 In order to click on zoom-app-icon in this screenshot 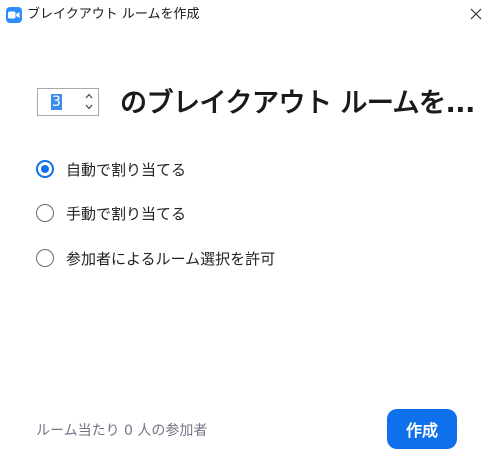, I will do `click(14, 15)`.